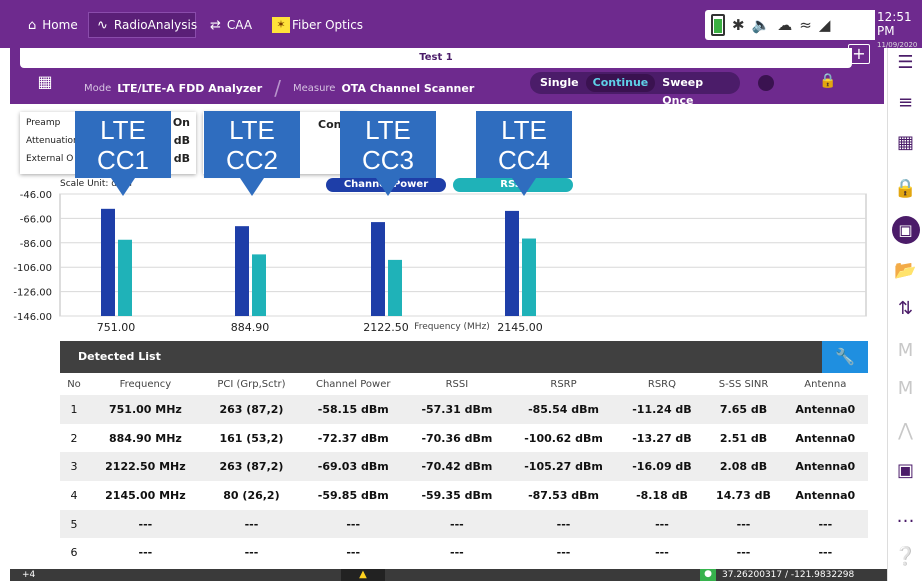  I want to click on tab-caa: ⇄ CAA, so click(231, 25).